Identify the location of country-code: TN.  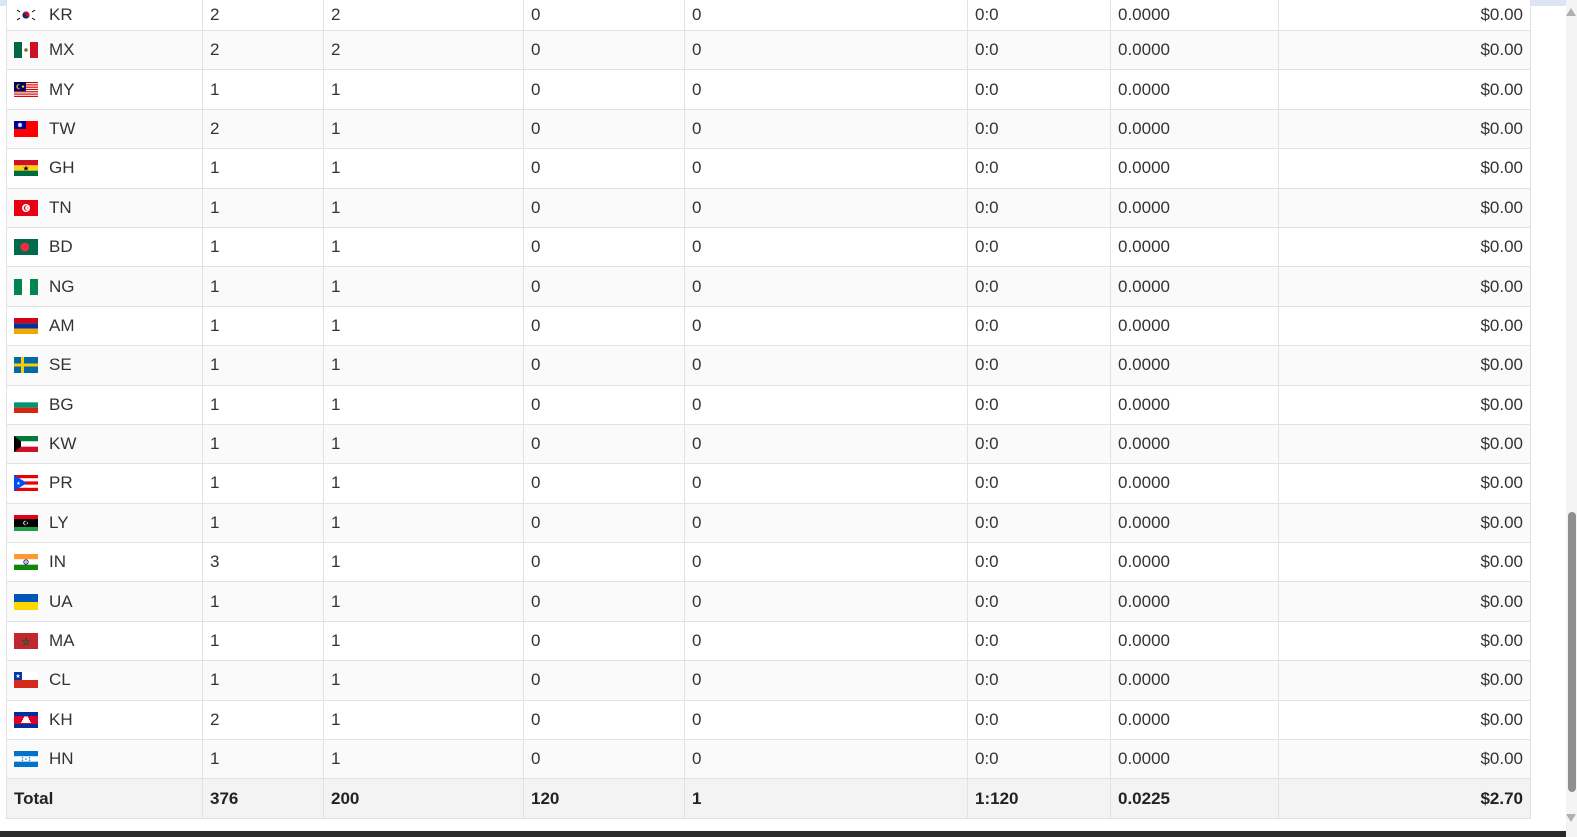
(60, 207).